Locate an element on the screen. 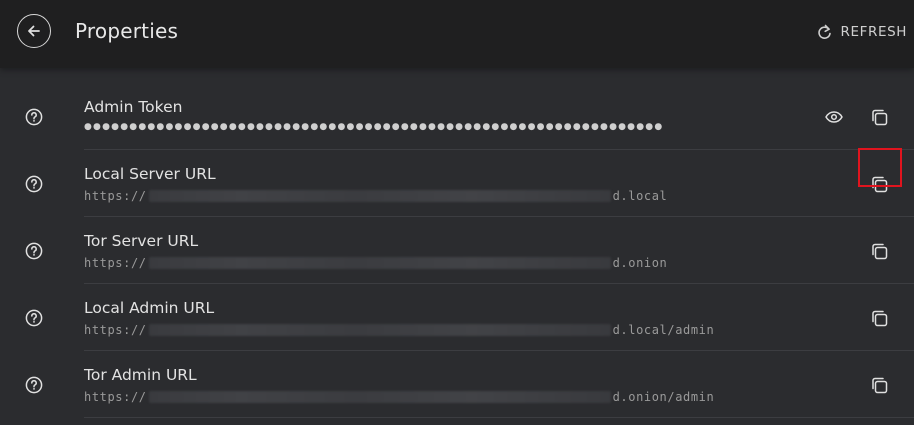 This screenshot has width=914, height=425. url-suffix: d.onion is located at coordinates (640, 263).